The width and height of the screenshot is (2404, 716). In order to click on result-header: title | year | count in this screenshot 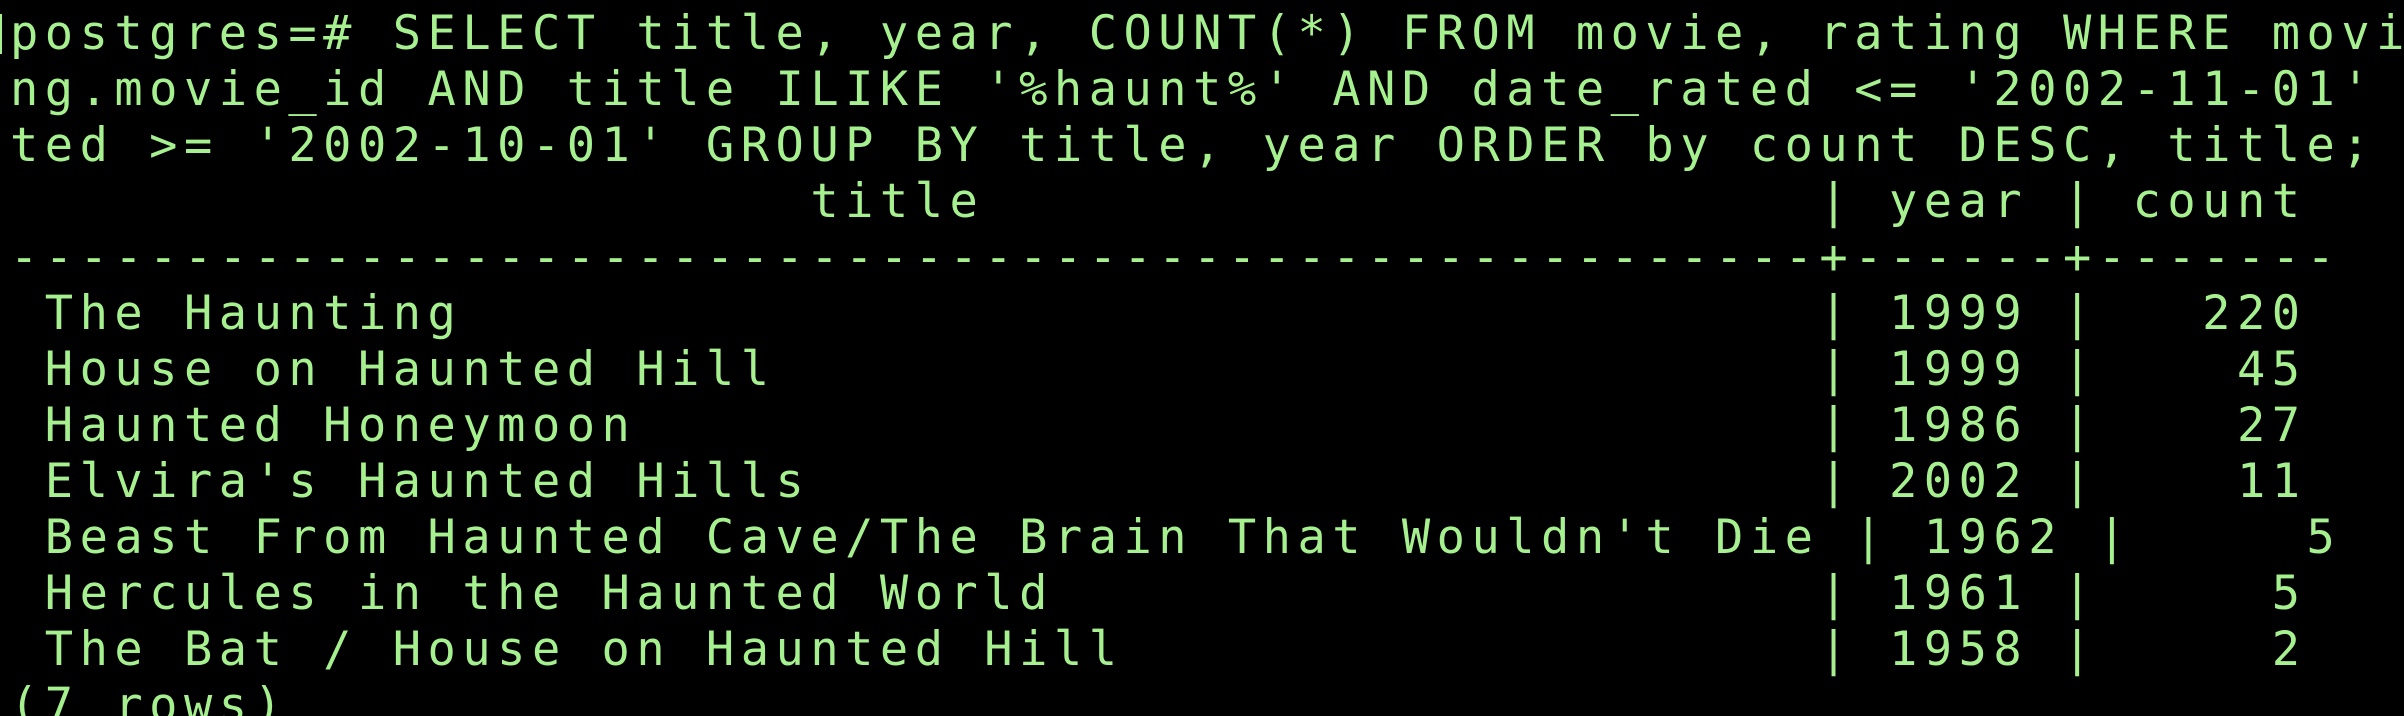, I will do `click(1158, 201)`.